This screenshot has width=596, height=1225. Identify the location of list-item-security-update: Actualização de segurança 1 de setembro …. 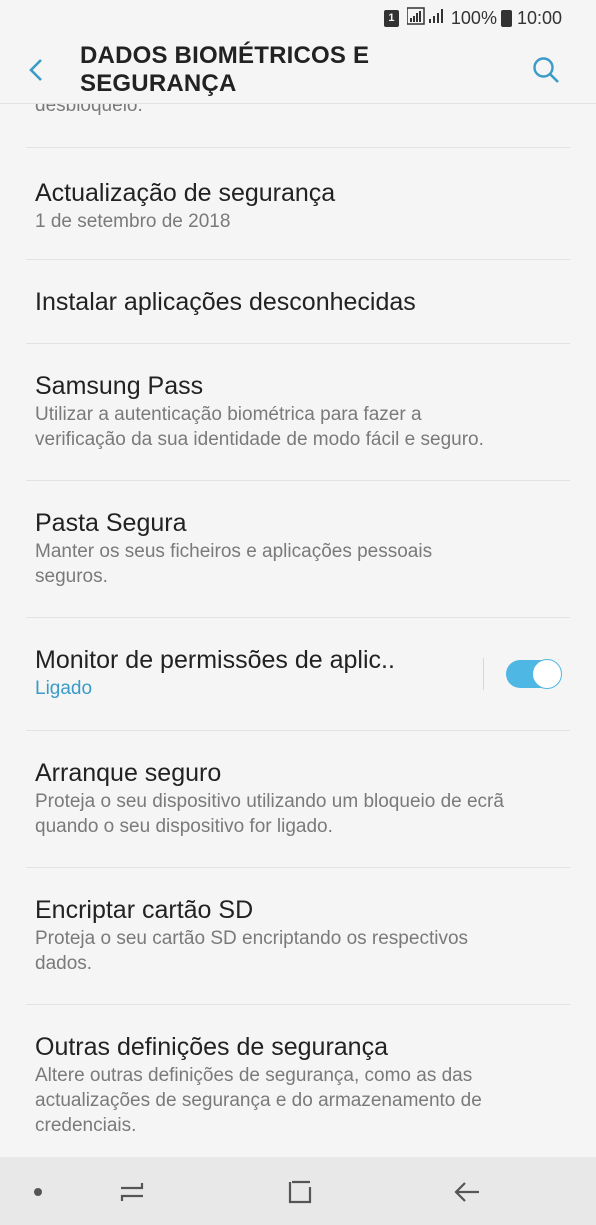
(298, 204).